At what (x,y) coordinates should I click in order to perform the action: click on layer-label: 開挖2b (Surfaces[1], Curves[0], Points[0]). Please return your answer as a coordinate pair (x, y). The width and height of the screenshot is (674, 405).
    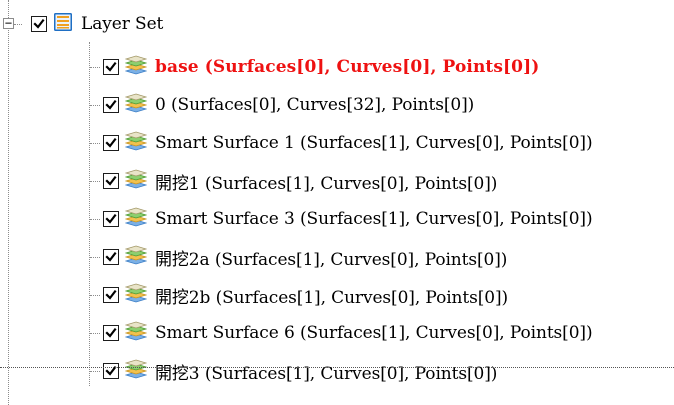
    Looking at the image, I should click on (332, 297).